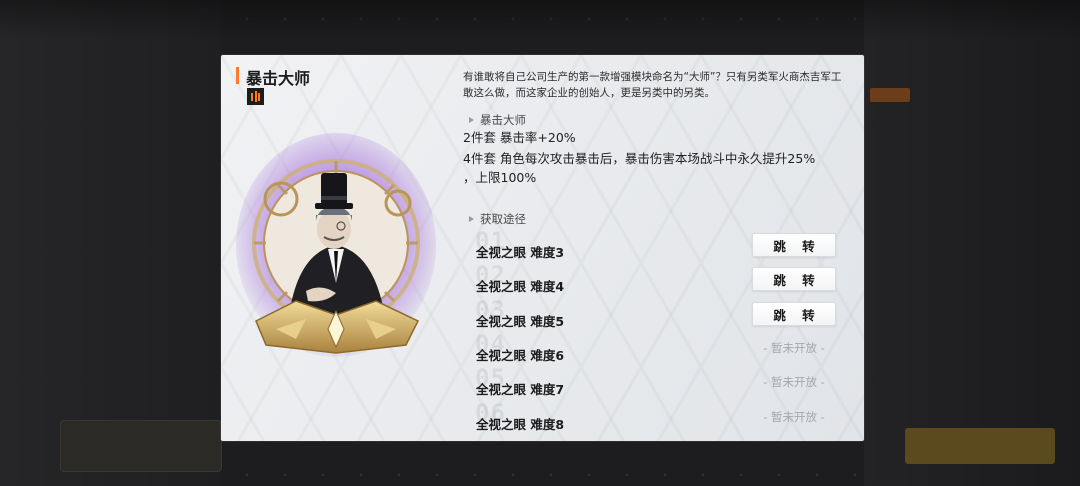  I want to click on four-piece-bonus-cont: ，上限100%, so click(500, 177).